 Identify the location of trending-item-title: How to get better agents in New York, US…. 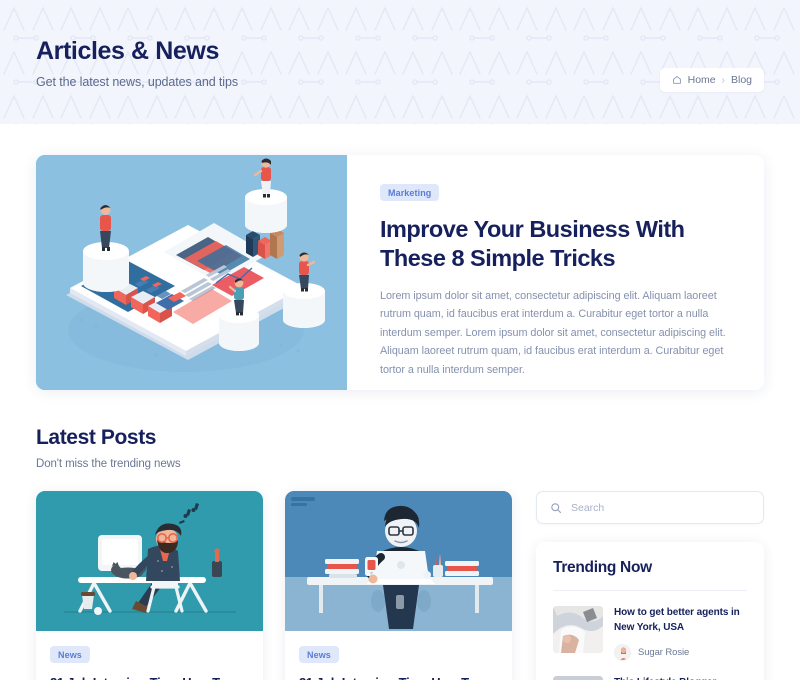
(677, 620).